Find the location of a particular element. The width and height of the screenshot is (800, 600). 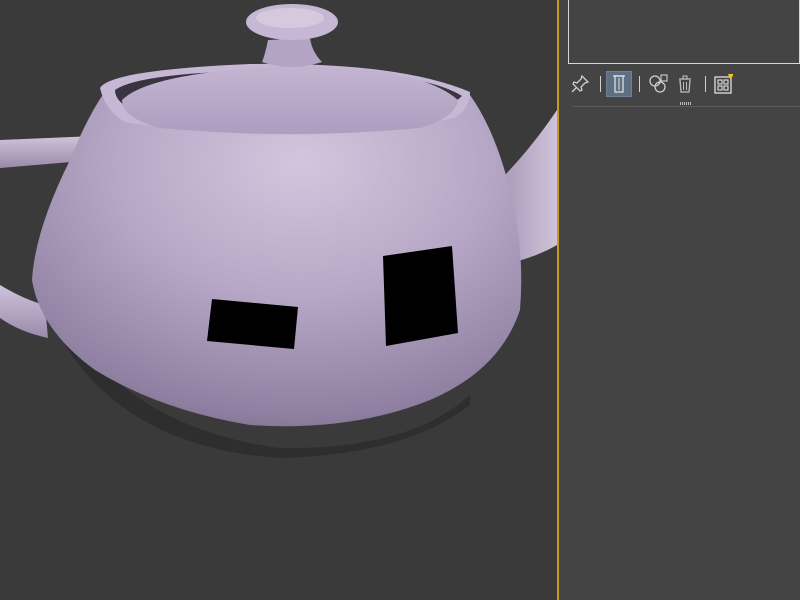

show-end-result-button is located at coordinates (619, 84).